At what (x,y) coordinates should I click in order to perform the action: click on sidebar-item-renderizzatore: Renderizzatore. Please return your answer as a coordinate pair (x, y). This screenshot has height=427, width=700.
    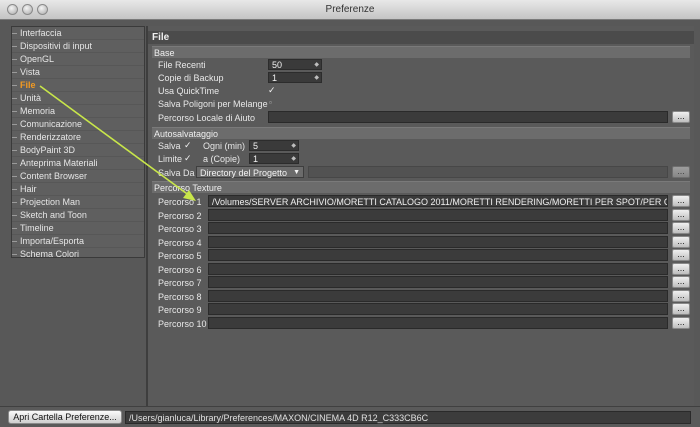
    Looking at the image, I should click on (78, 137).